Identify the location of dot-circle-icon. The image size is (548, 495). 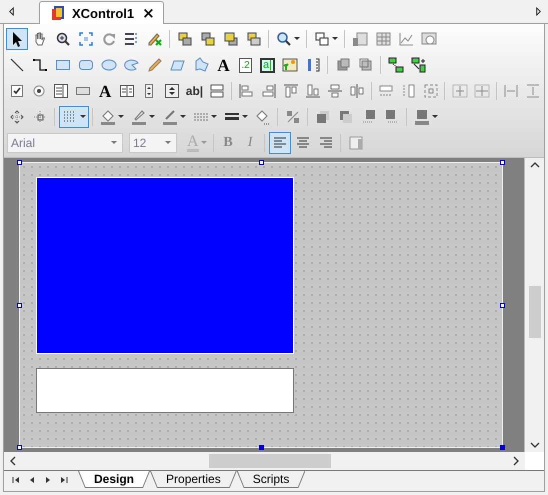
(38, 91).